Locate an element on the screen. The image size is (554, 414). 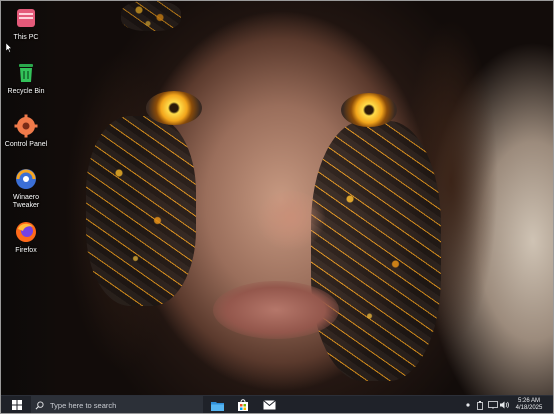
taskbar-file-explorer-button is located at coordinates (217, 404).